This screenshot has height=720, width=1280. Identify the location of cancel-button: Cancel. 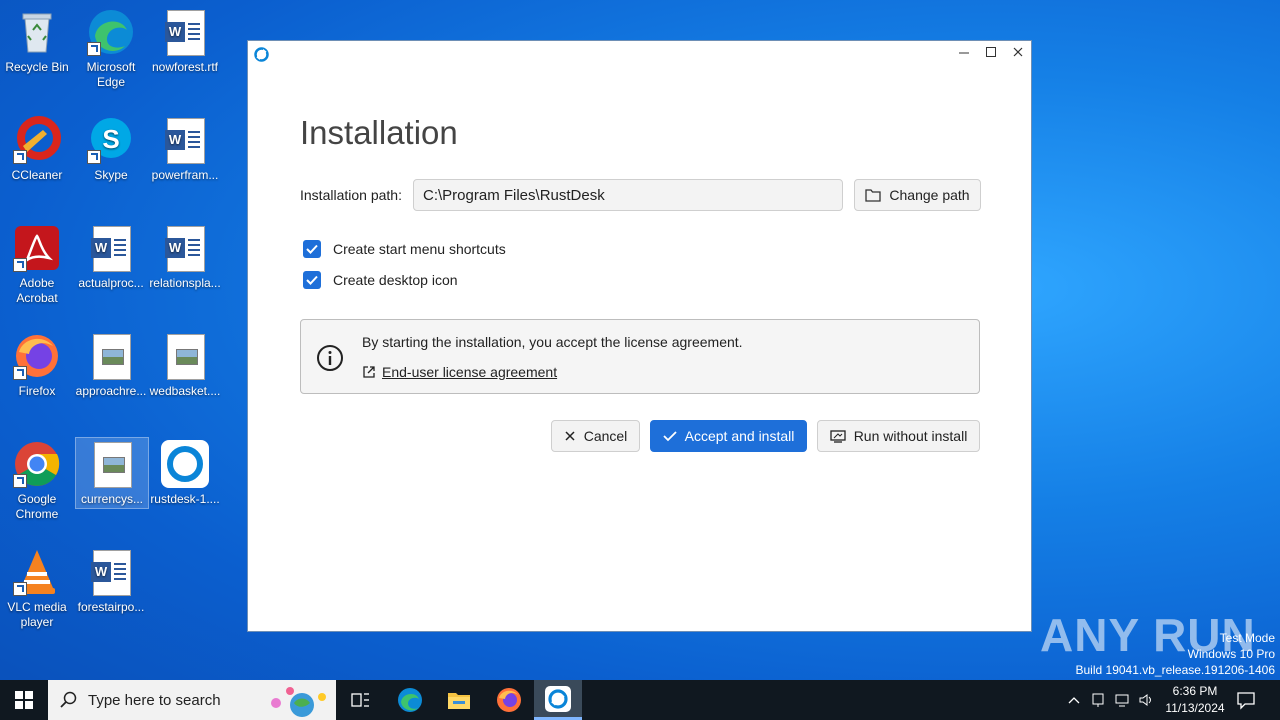
(595, 436).